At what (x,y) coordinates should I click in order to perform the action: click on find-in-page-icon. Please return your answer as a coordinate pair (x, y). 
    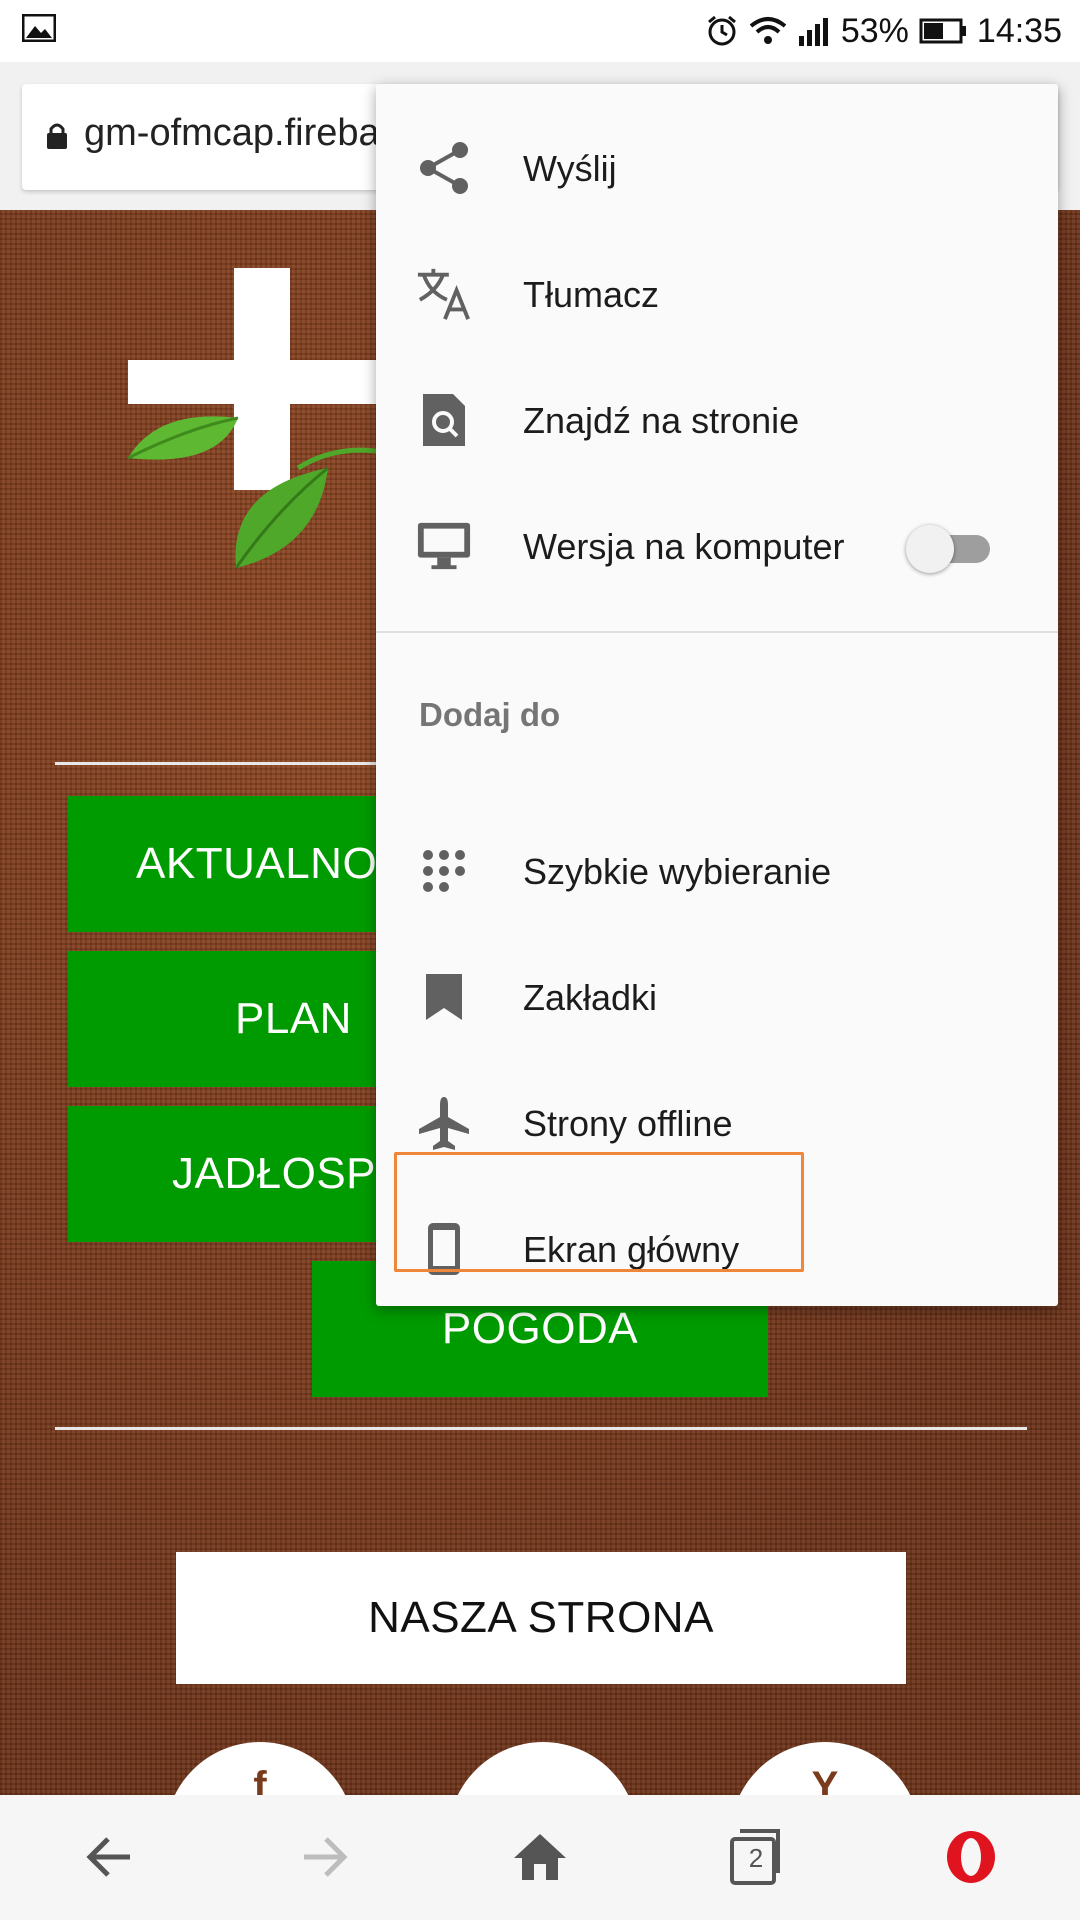
    Looking at the image, I should click on (444, 420).